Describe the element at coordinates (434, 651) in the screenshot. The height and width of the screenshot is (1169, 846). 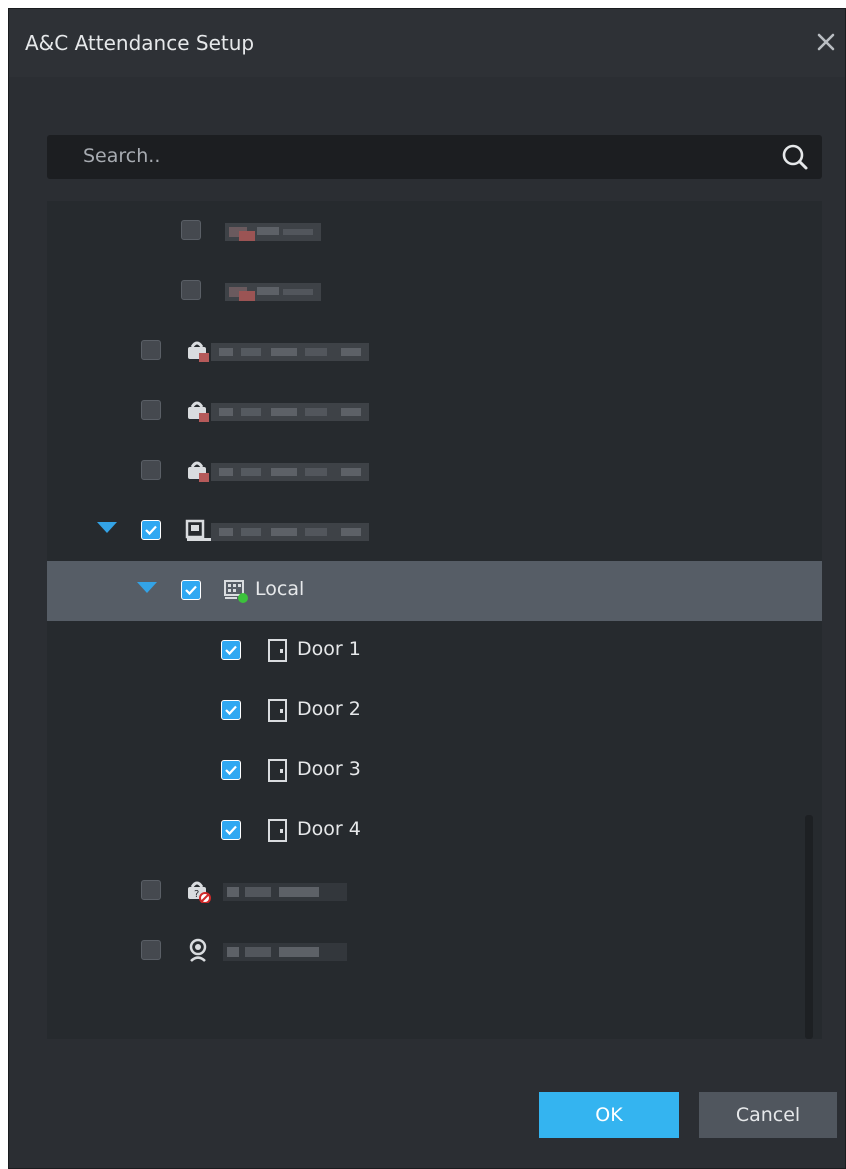
I see `tree-row-door: Door 1` at that location.